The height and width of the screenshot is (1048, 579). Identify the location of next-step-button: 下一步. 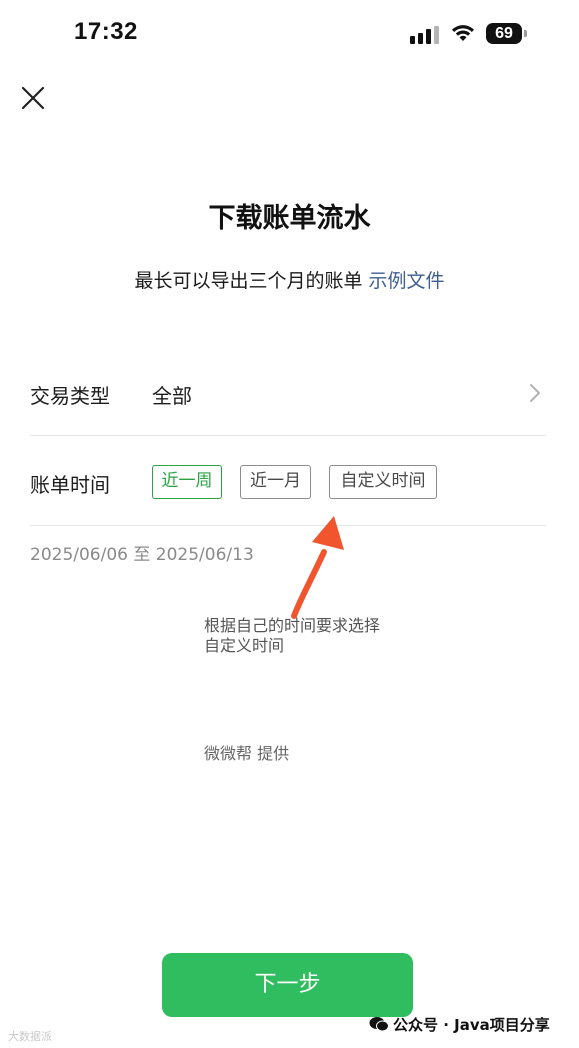
(287, 985).